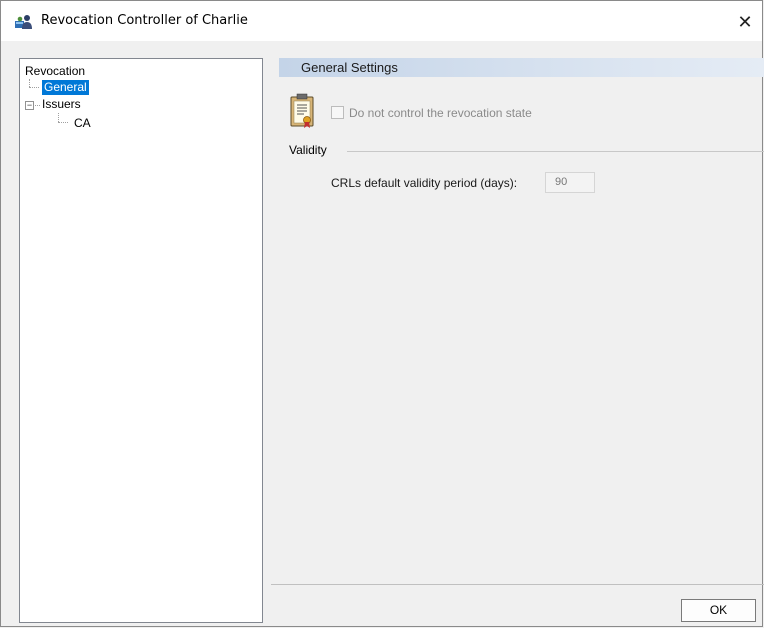 This screenshot has height=628, width=764. What do you see at coordinates (381, 21) in the screenshot?
I see `title-bar: Revocation Controller of Charlie ✕` at bounding box center [381, 21].